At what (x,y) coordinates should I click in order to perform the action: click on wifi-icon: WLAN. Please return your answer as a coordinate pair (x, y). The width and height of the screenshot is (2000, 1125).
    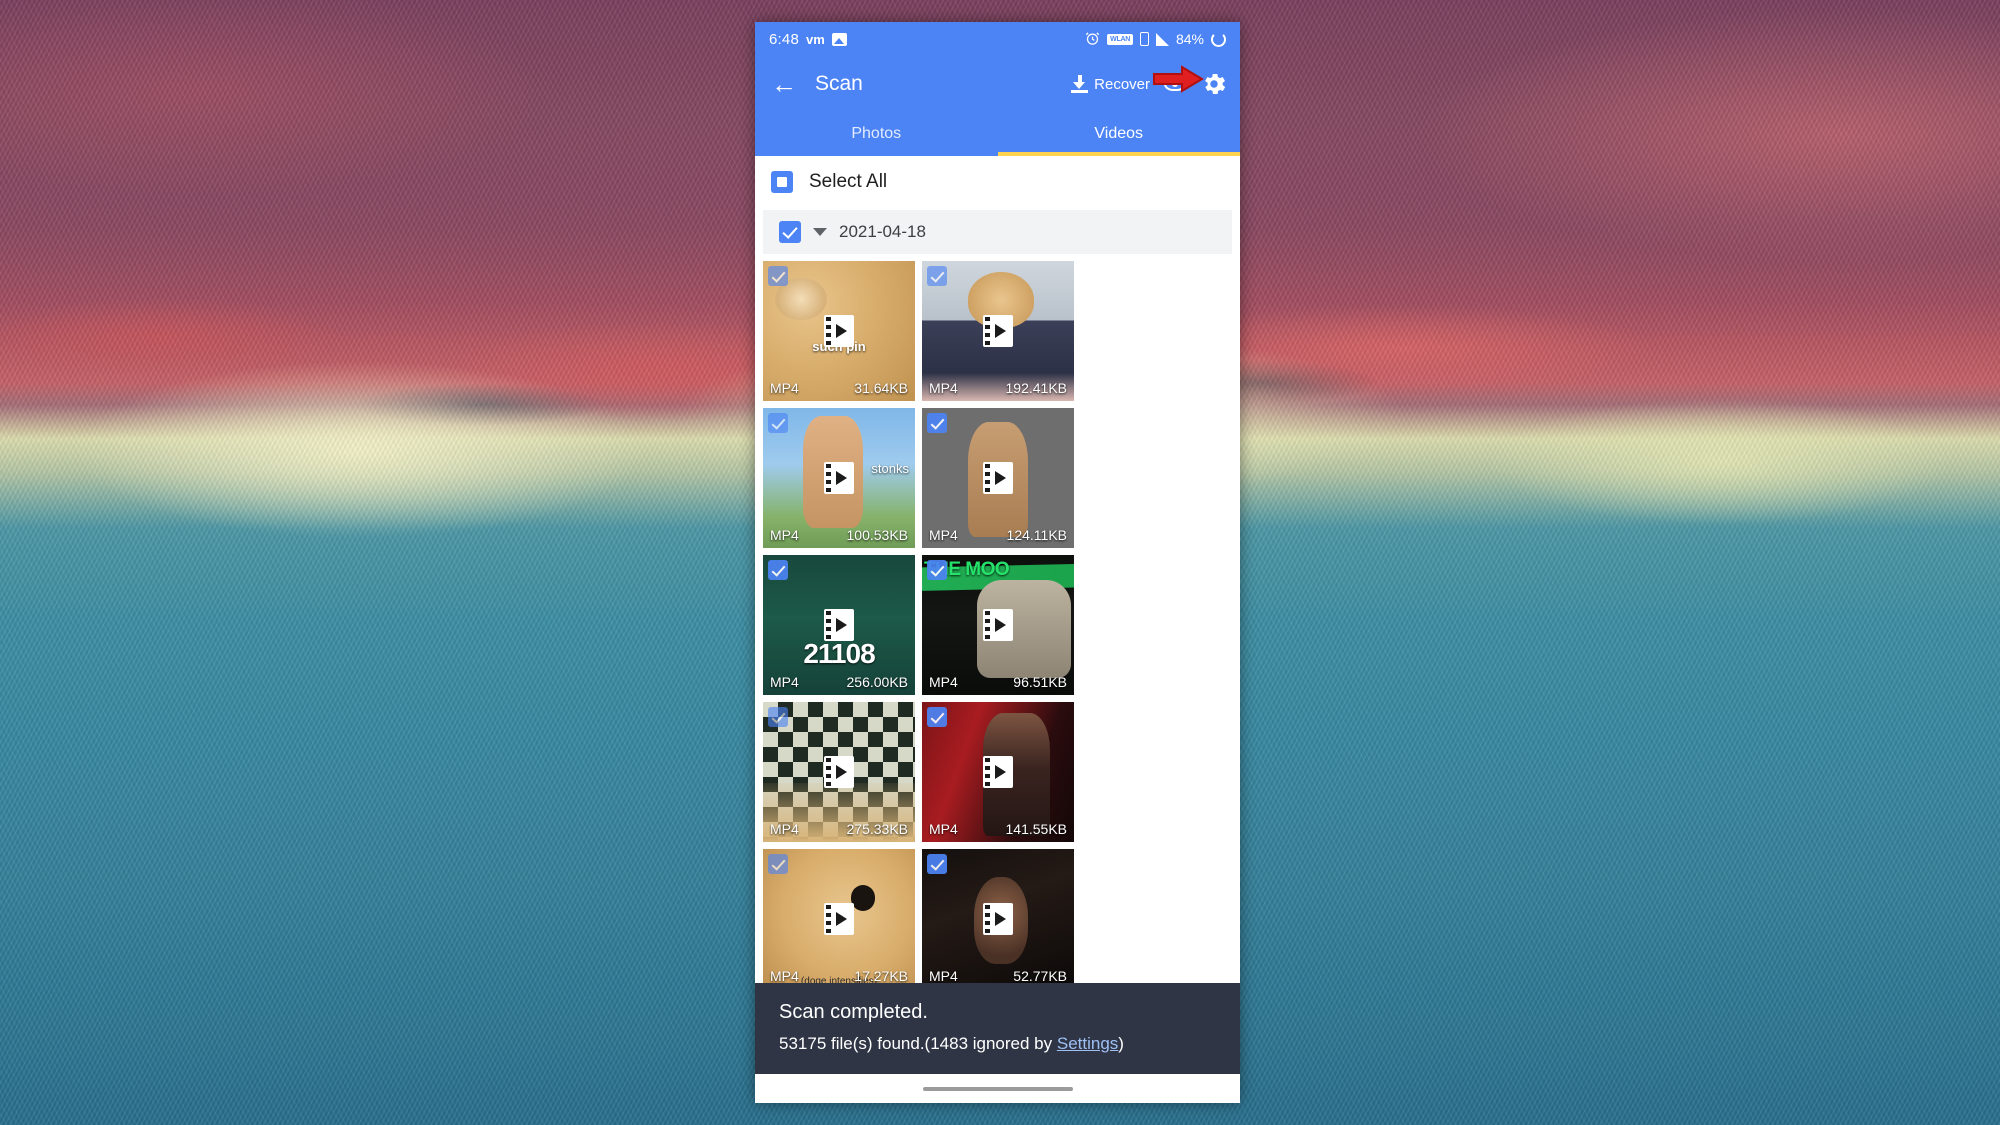
    Looking at the image, I should click on (1120, 39).